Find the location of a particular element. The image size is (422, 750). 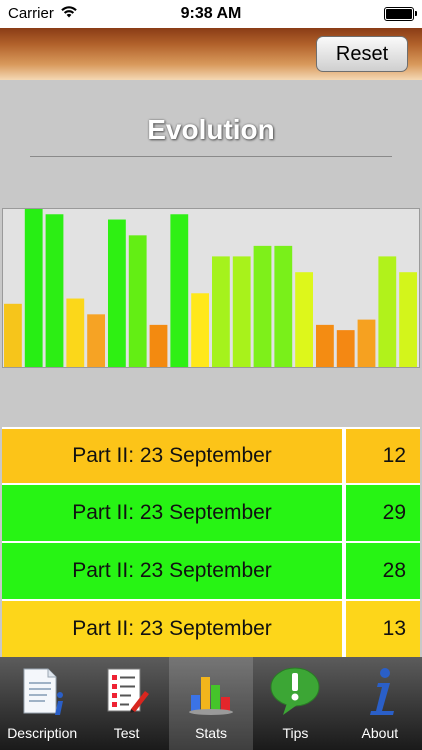

table-row: Part II: 23 September 13 is located at coordinates (211, 629).